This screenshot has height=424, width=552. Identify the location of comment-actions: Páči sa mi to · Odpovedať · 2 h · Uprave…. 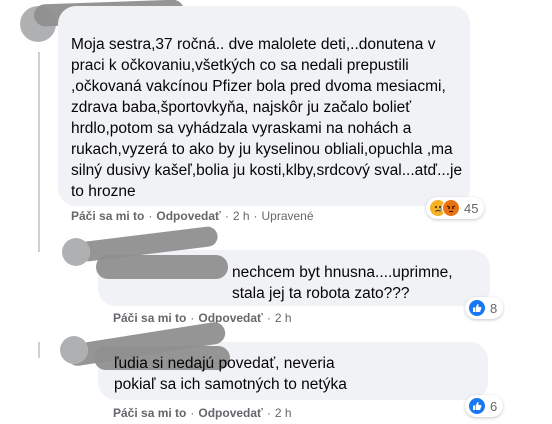
(192, 216).